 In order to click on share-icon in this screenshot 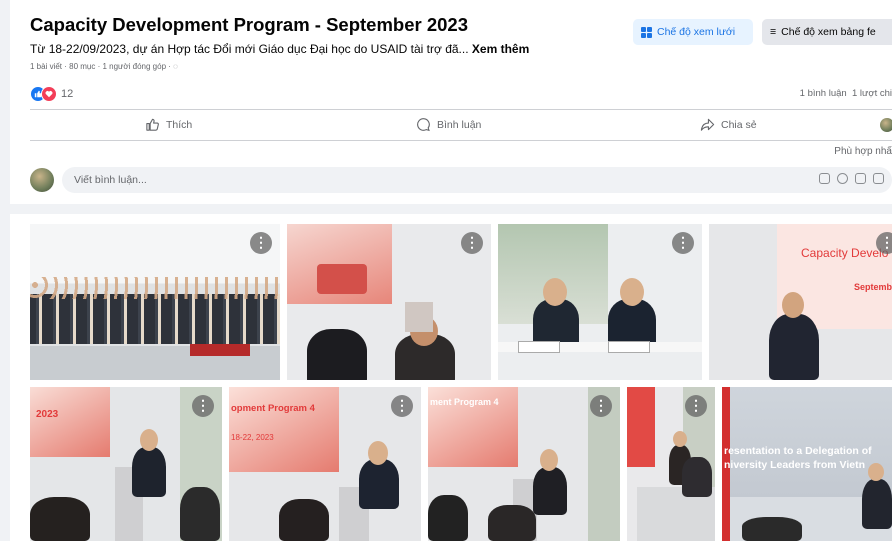, I will do `click(707, 124)`.